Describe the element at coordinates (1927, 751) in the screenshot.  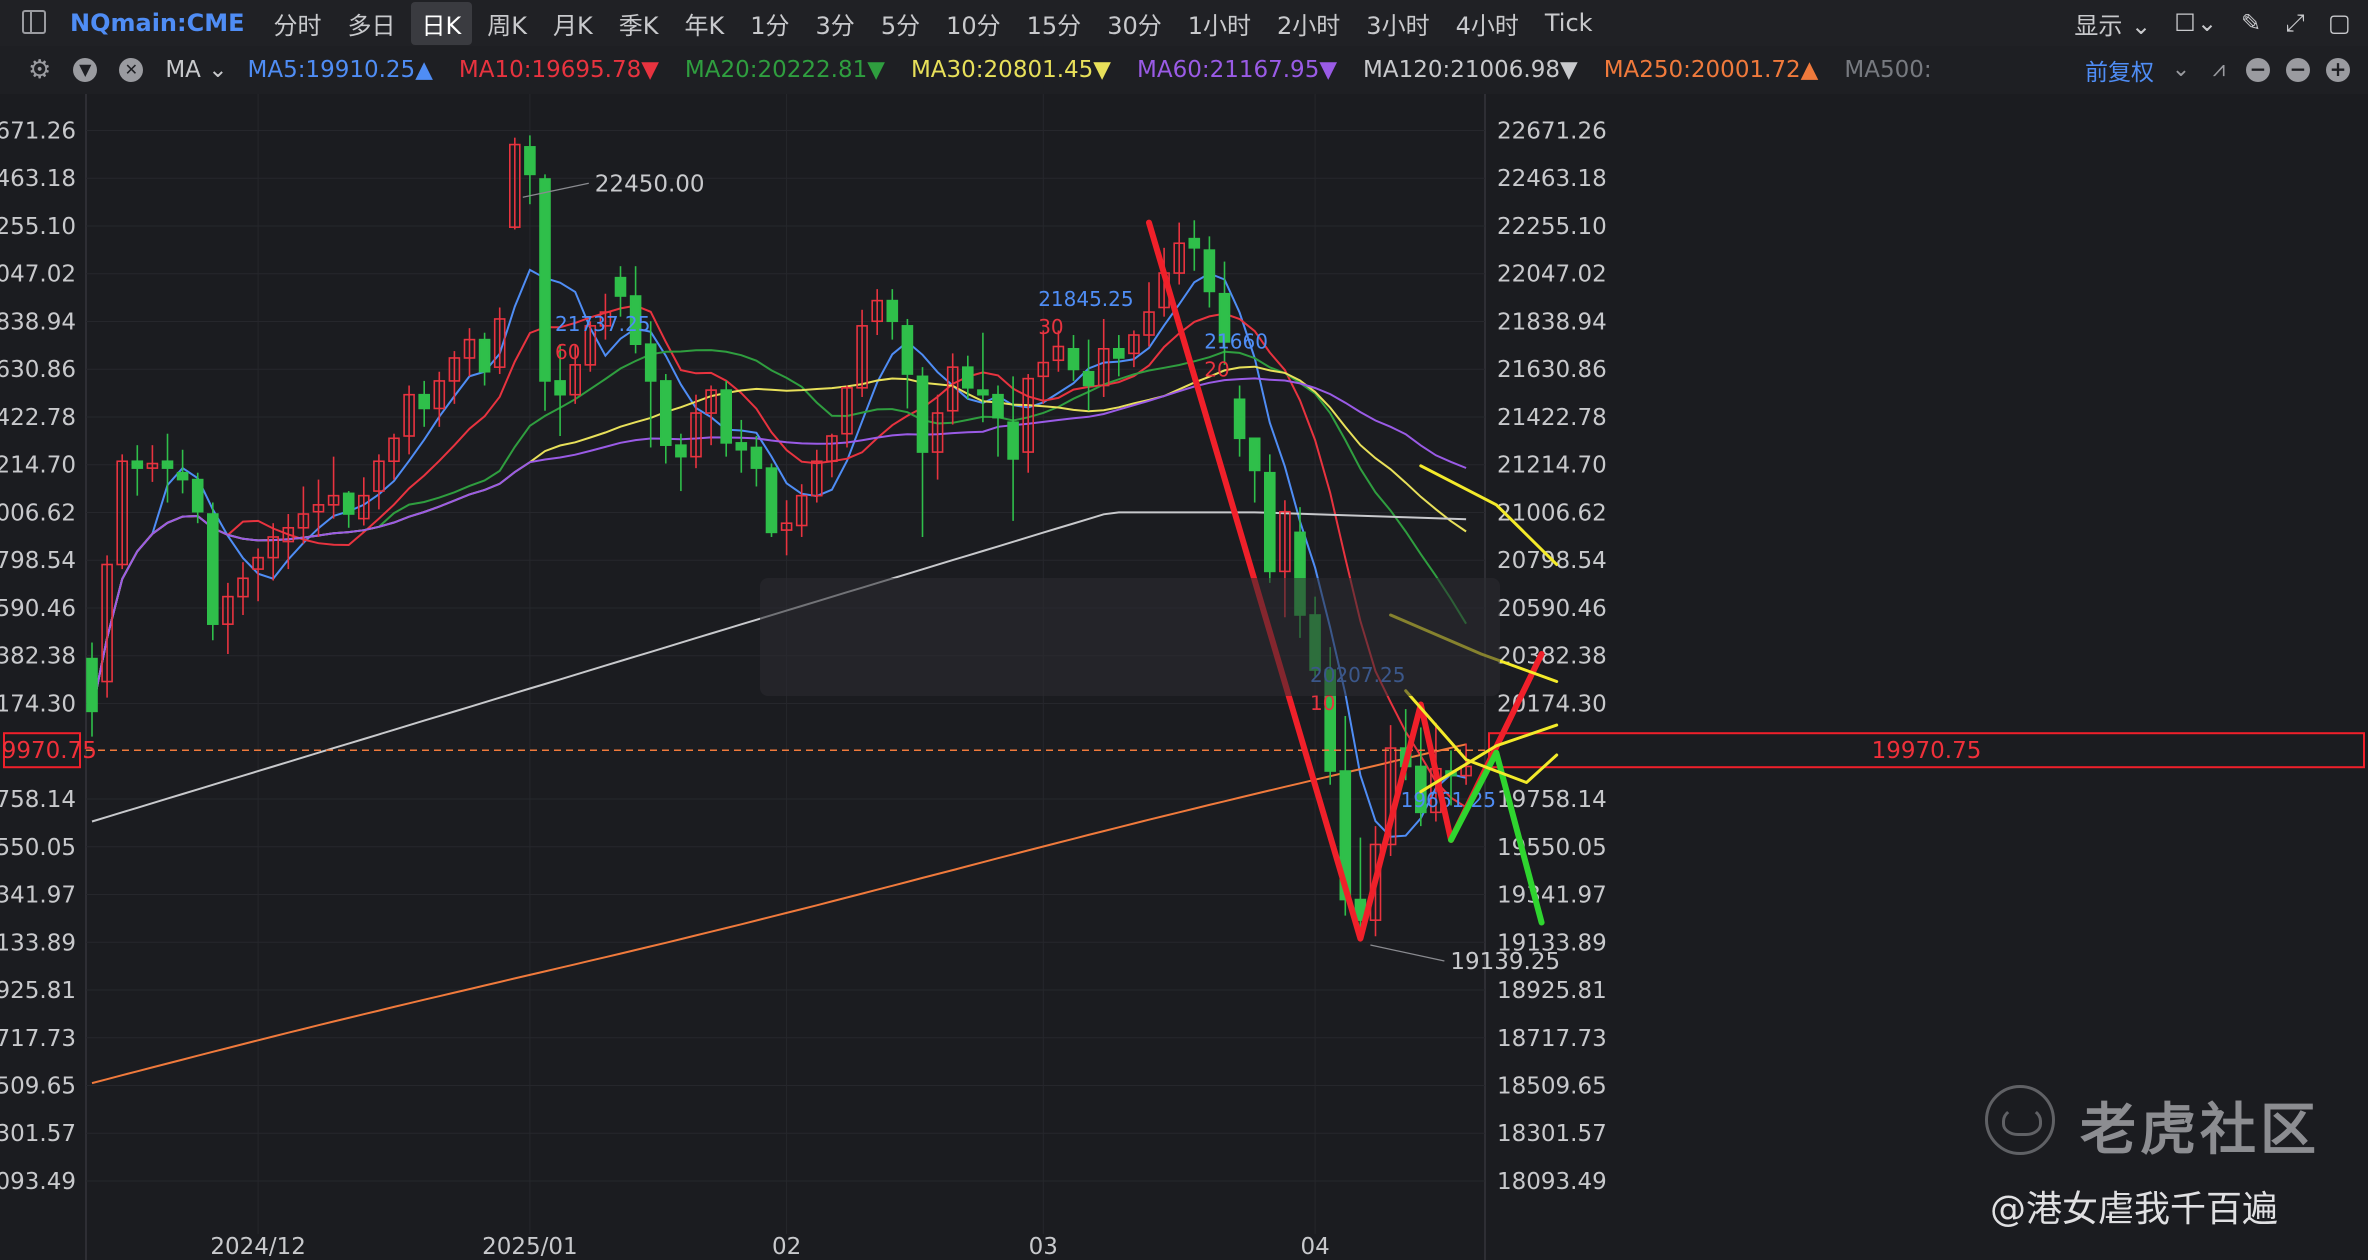
I see `current-price-tag-right: 19970.75` at that location.